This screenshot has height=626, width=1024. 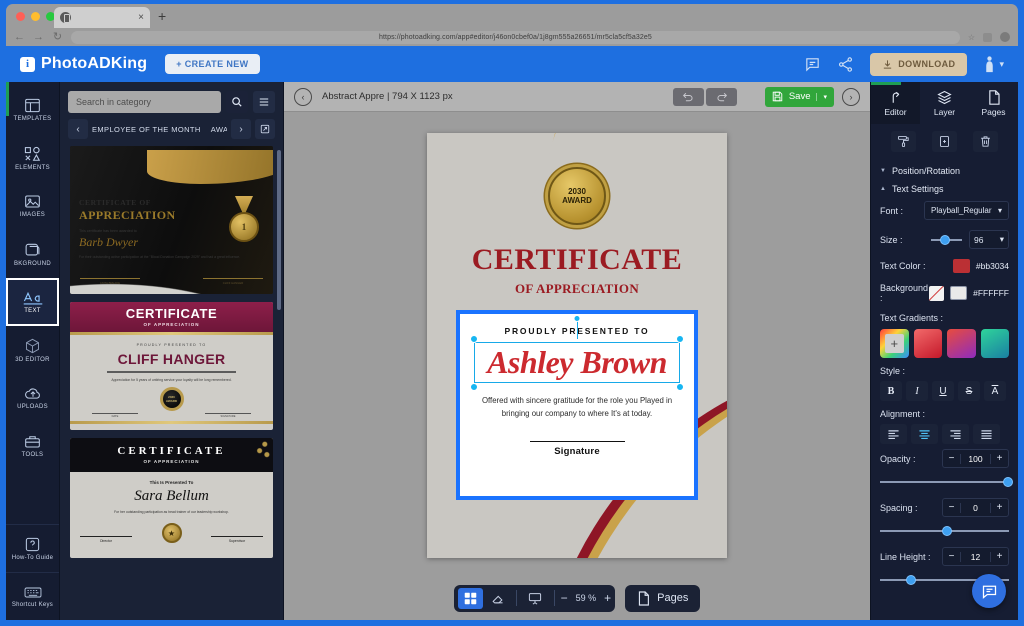 I want to click on redo-button, so click(x=721, y=96).